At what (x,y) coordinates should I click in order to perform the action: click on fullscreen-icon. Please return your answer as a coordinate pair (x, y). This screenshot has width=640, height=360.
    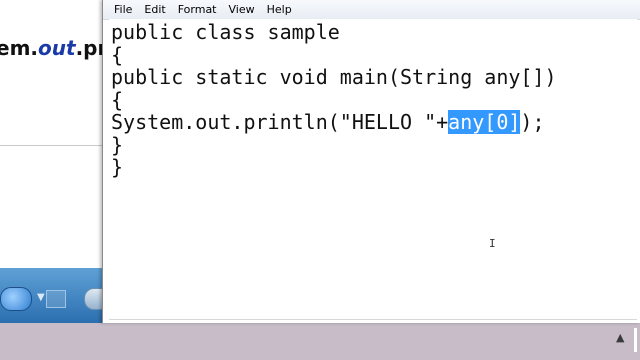
    Looking at the image, I should click on (56, 299).